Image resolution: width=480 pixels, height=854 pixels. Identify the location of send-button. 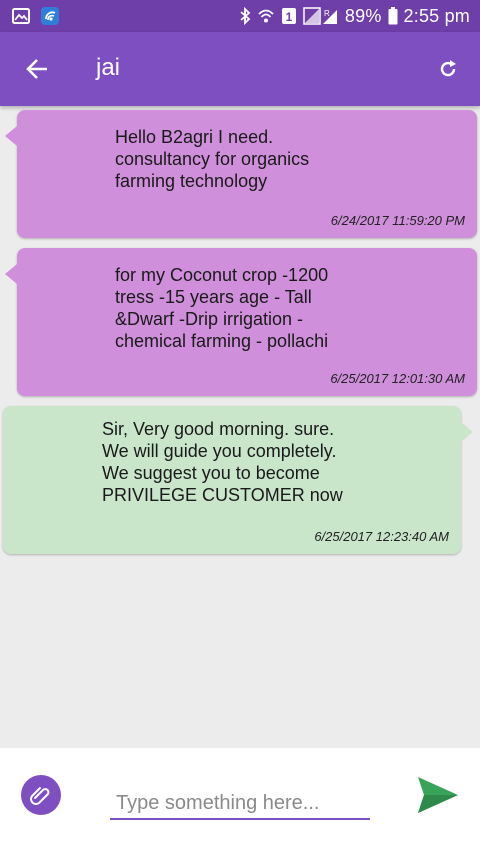
(438, 795).